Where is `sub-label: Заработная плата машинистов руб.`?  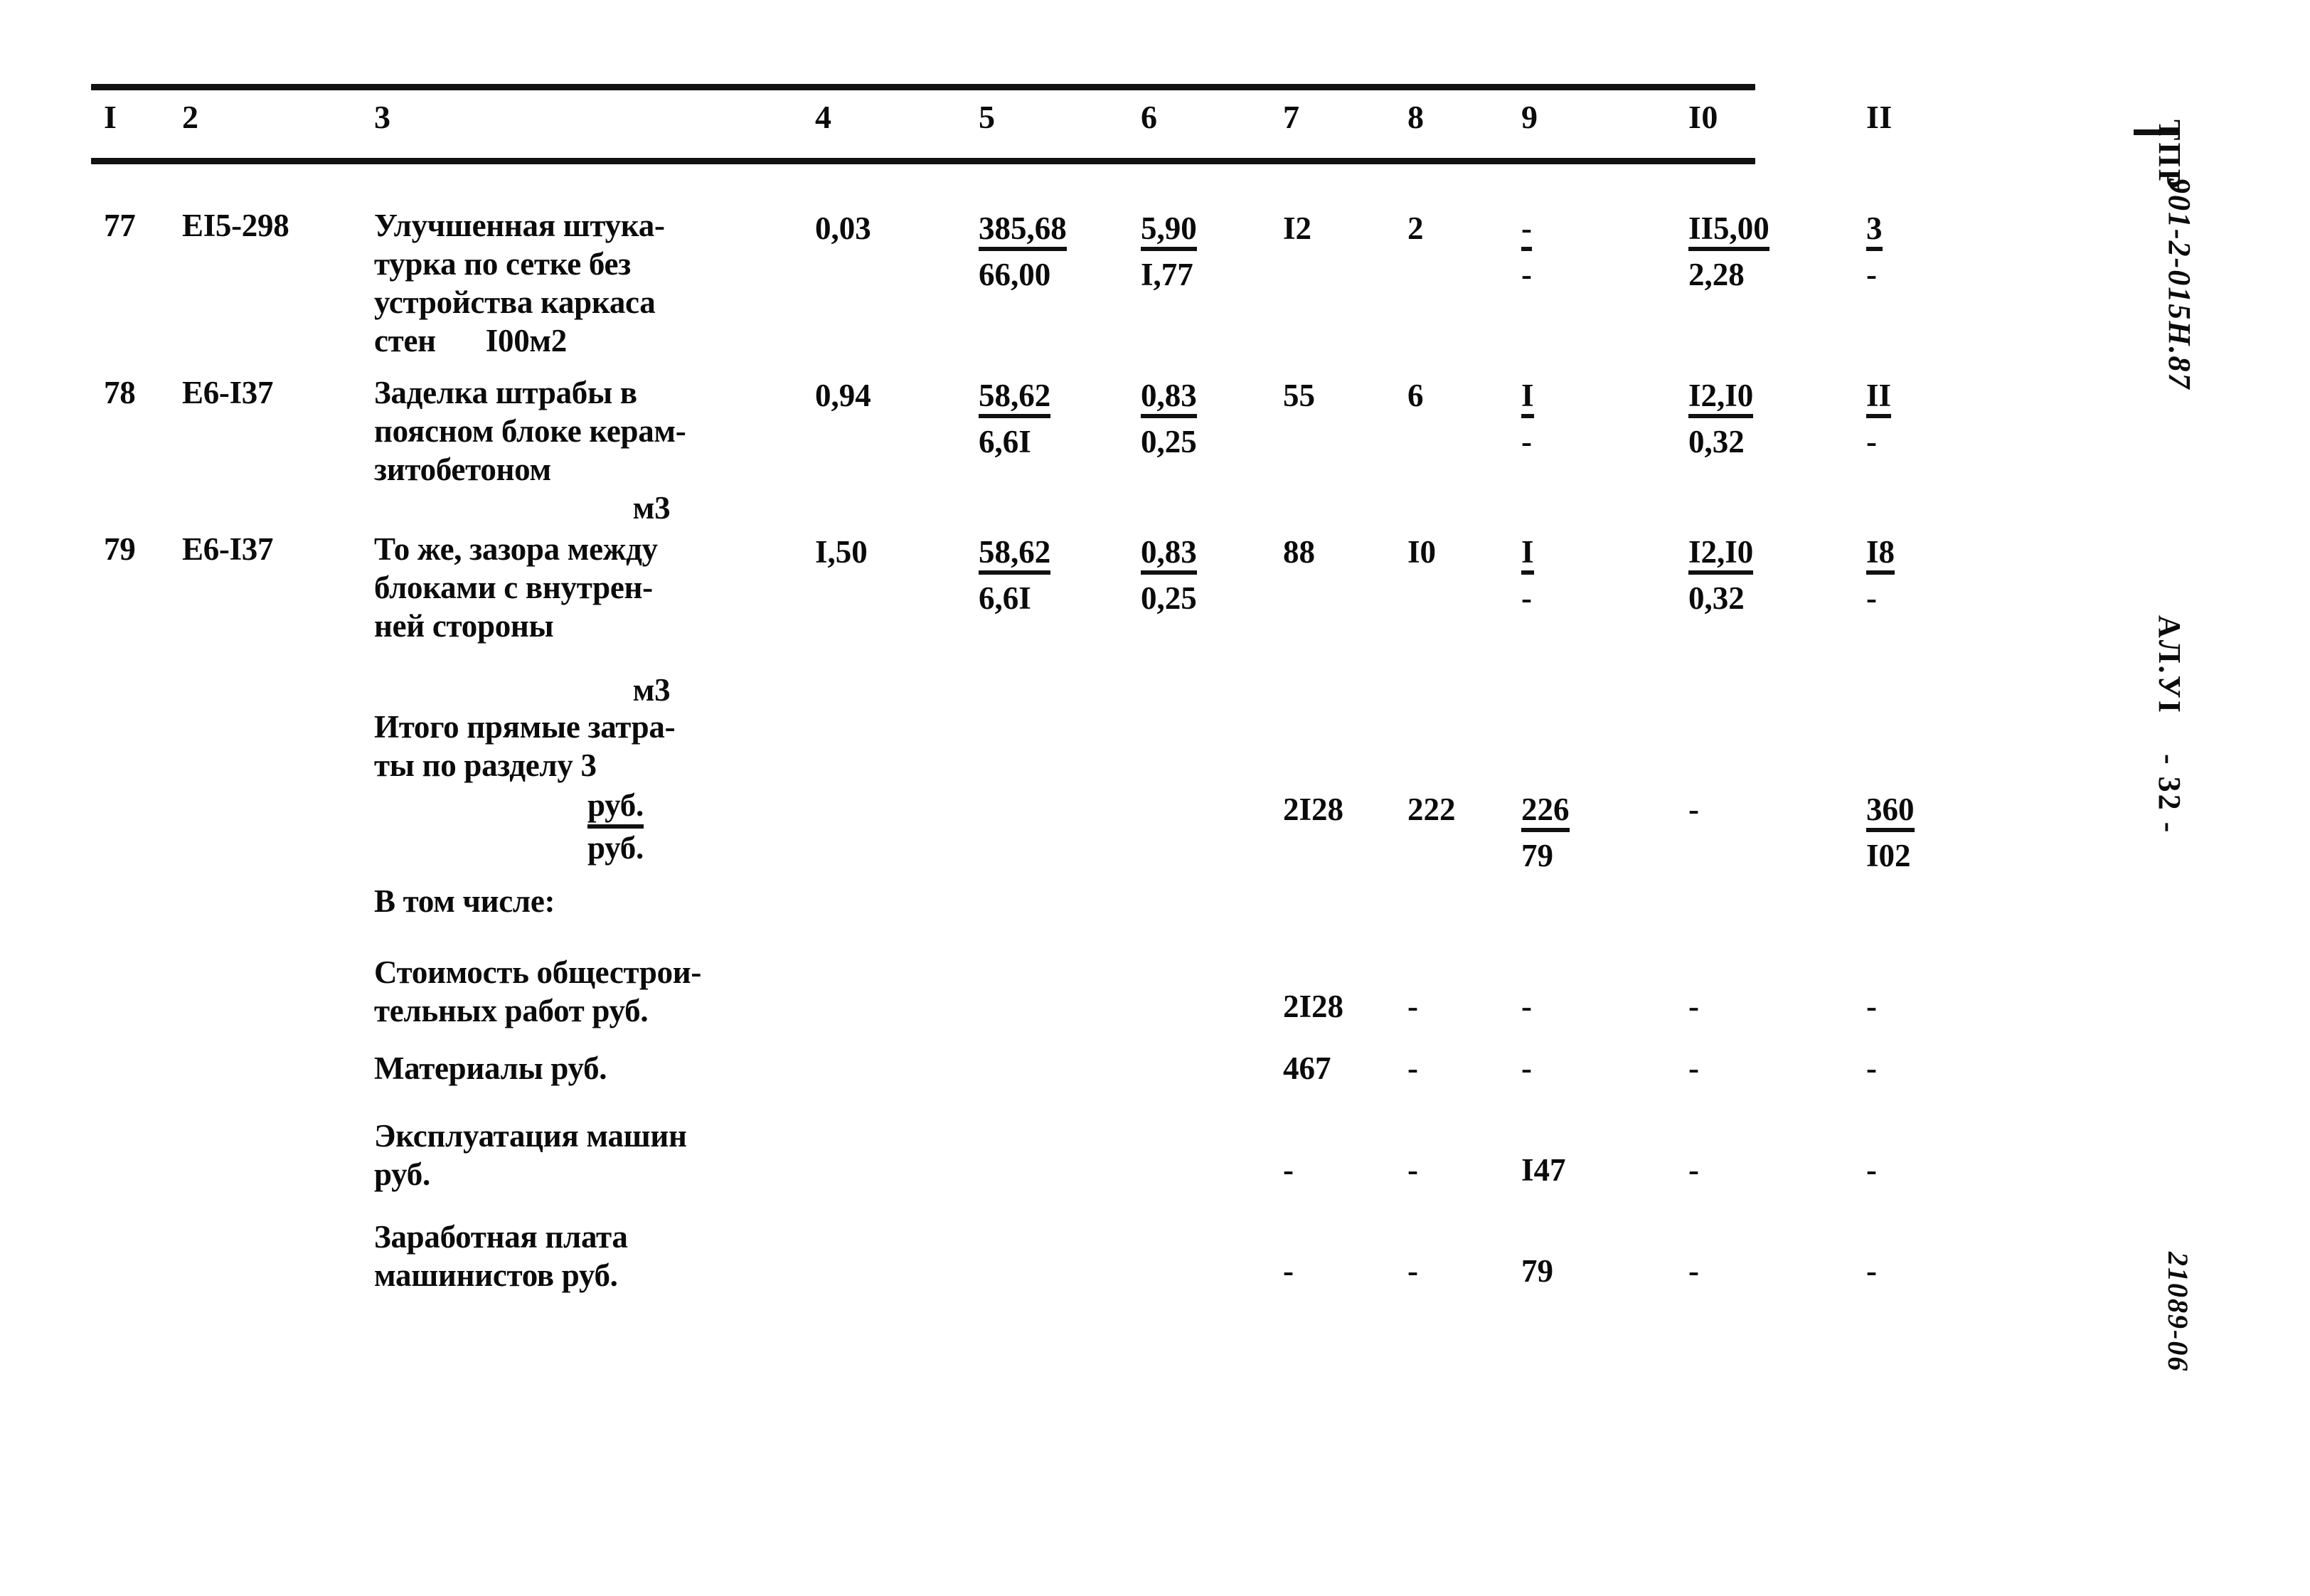
sub-label: Заработная плата машинистов руб. is located at coordinates (594, 1256).